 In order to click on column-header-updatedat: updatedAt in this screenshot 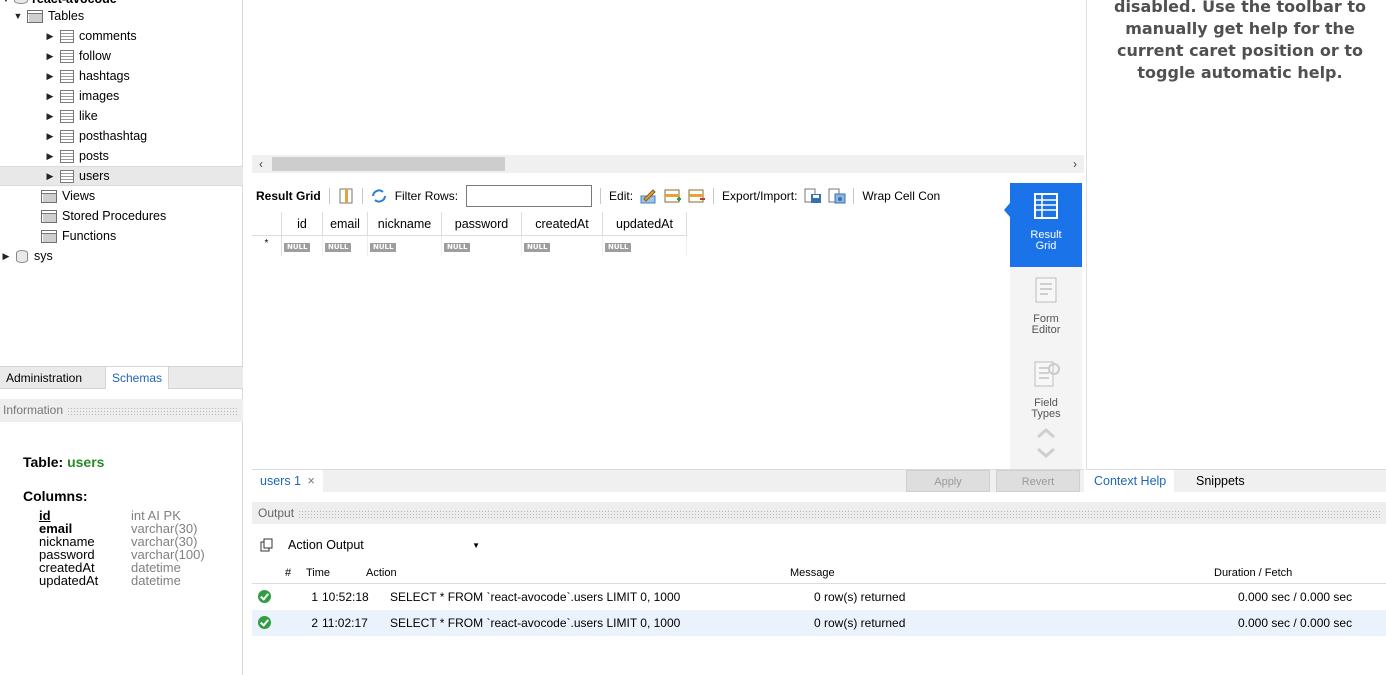, I will do `click(645, 223)`.